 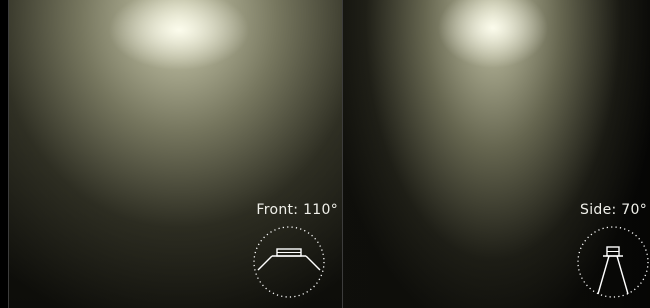 I want to click on narrow-beam-angle-icon, so click(x=613, y=262).